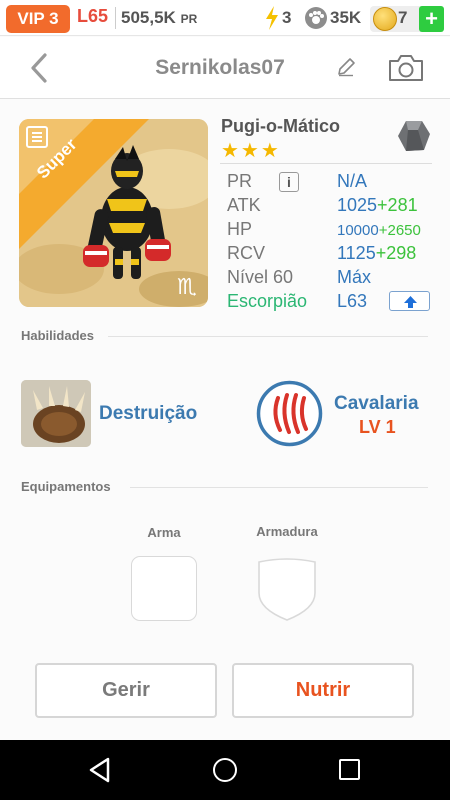  Describe the element at coordinates (287, 531) in the screenshot. I see `armor-label: Armadura` at that location.